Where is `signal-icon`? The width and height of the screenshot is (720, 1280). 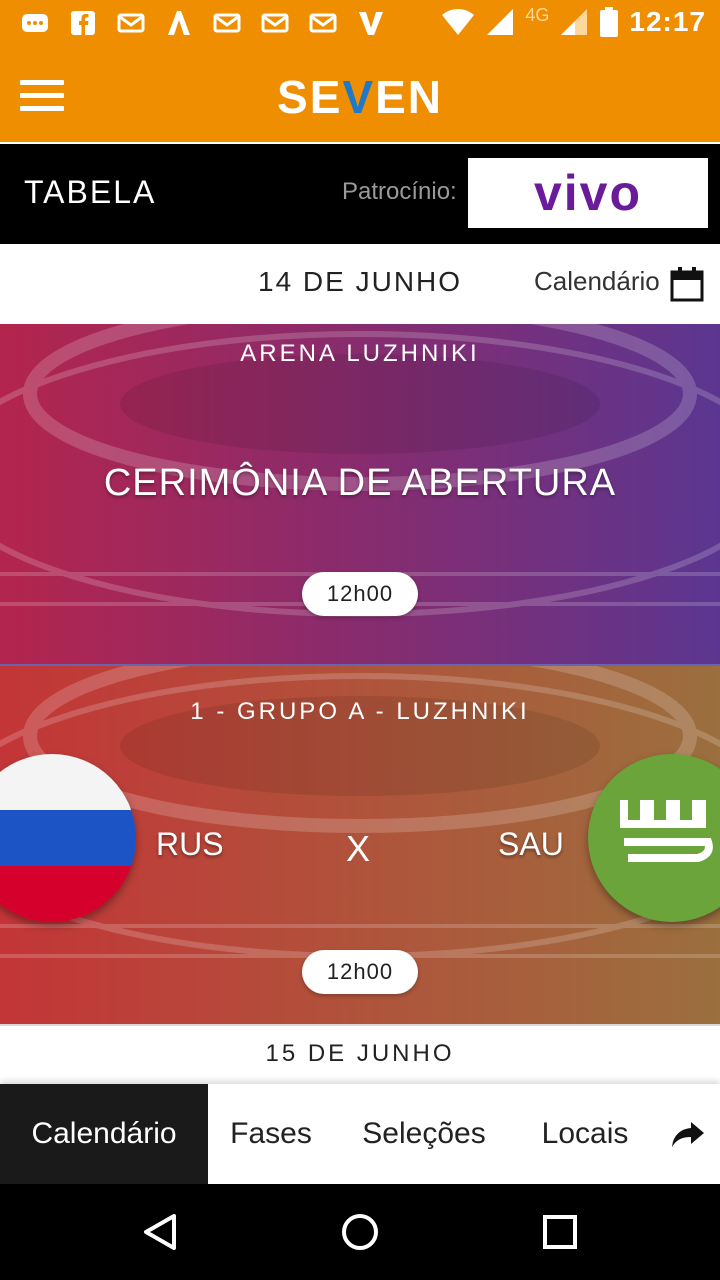 signal-icon is located at coordinates (500, 22).